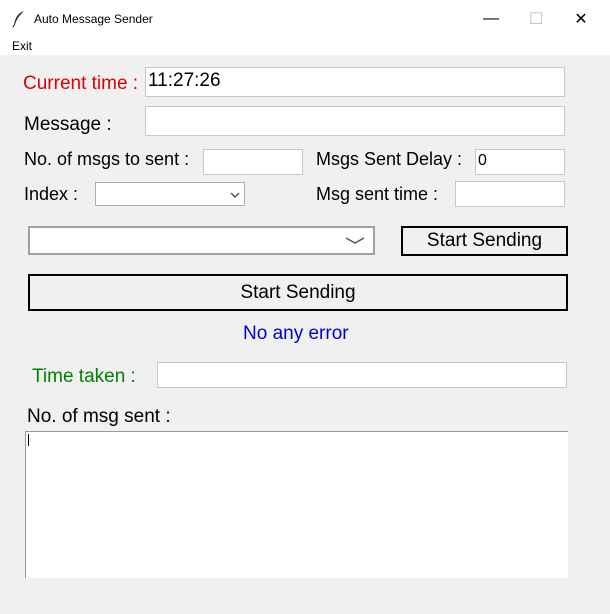 The height and width of the screenshot is (614, 610). I want to click on delay-field: 0, so click(520, 162).